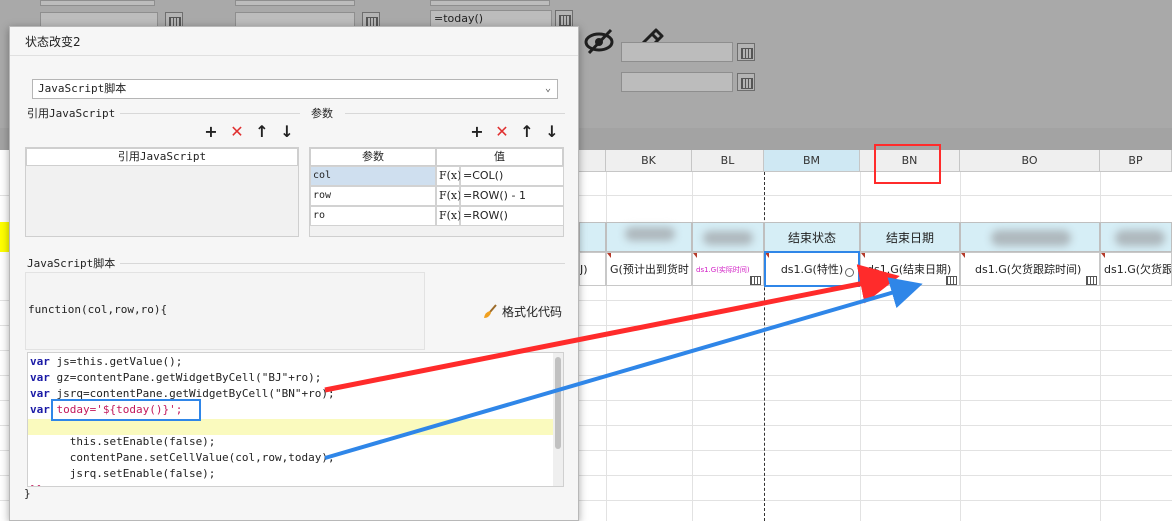 The width and height of the screenshot is (1172, 521). What do you see at coordinates (612, 328) in the screenshot?
I see `red-arrow` at bounding box center [612, 328].